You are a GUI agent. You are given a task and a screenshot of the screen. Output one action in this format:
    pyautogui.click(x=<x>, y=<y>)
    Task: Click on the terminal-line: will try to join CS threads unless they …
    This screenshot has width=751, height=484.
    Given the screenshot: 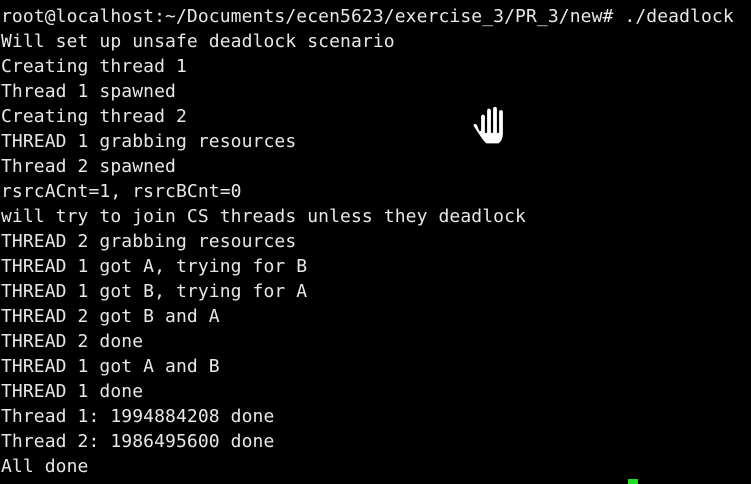 What is the action you would take?
    pyautogui.click(x=263, y=216)
    